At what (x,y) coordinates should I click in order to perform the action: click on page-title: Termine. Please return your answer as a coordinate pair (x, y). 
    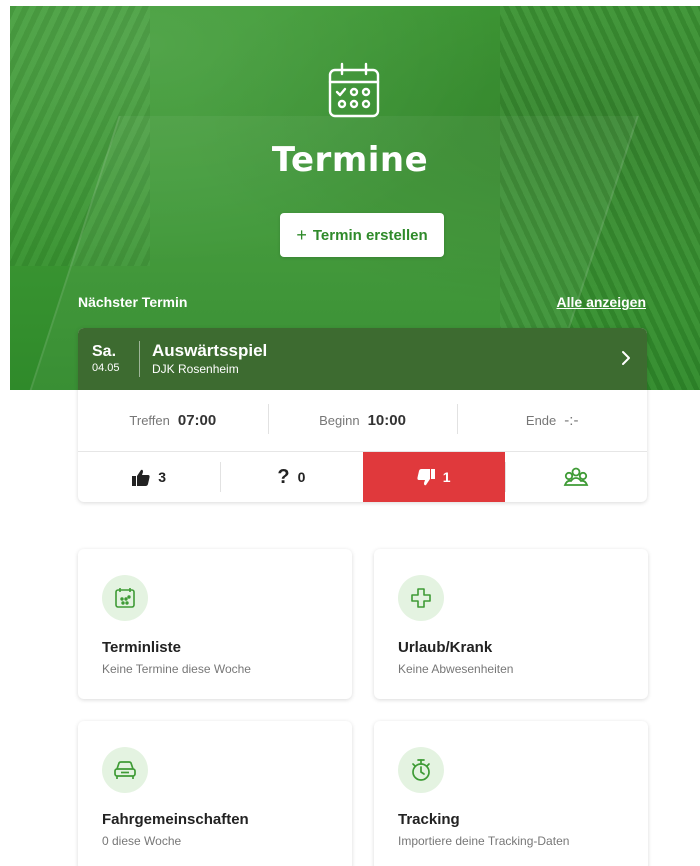
    Looking at the image, I should click on (350, 160).